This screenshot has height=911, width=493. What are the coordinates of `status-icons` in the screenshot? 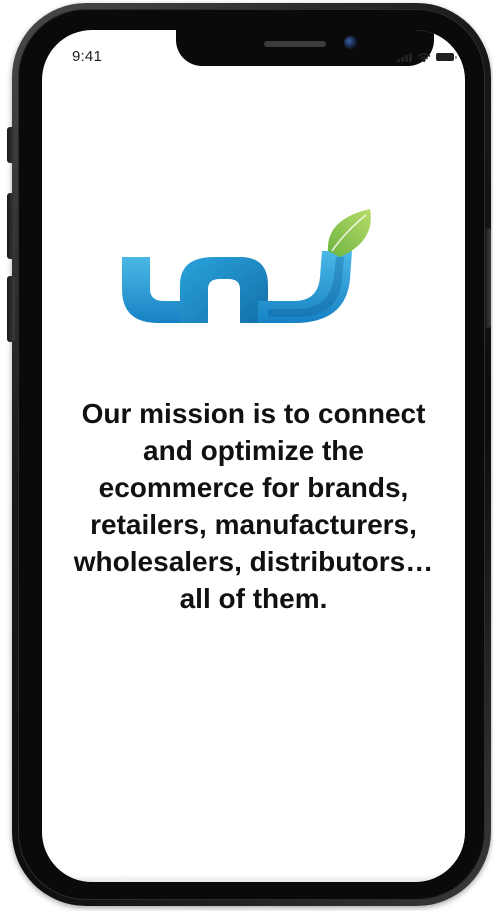 It's located at (427, 57).